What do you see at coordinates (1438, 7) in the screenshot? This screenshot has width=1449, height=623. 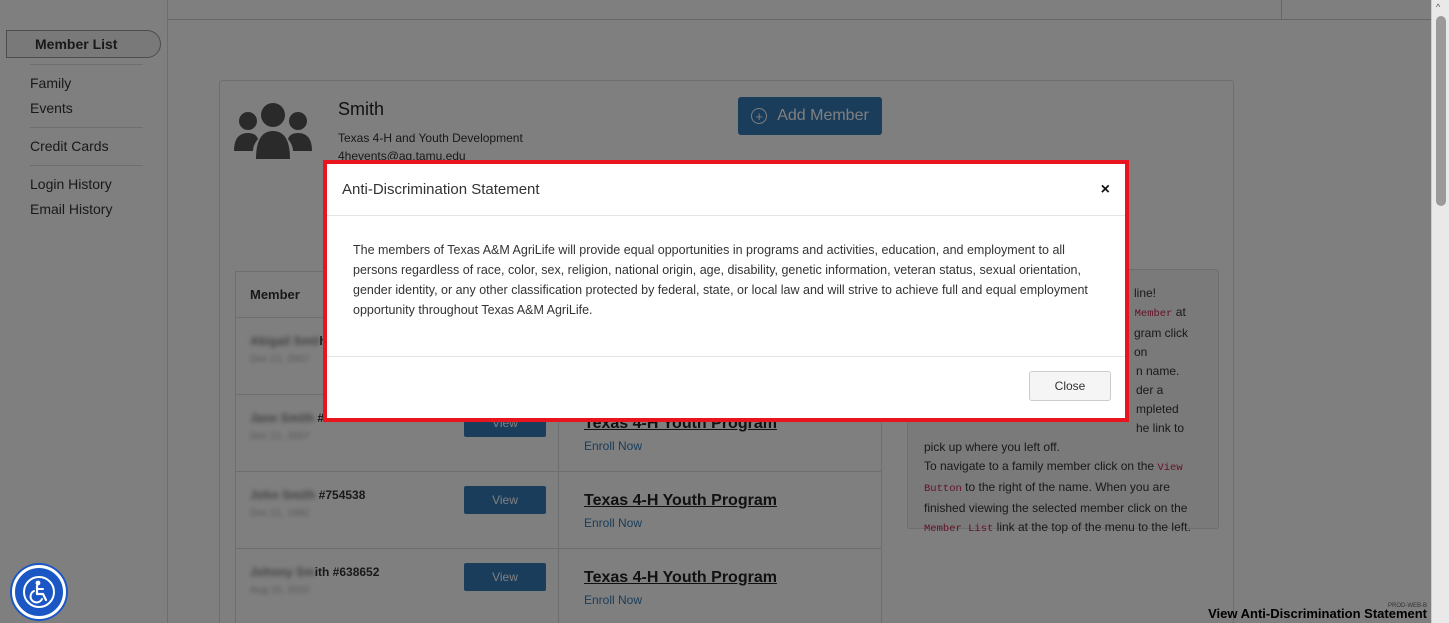 I see `scroll-up-arrow-icon: ^` at bounding box center [1438, 7].